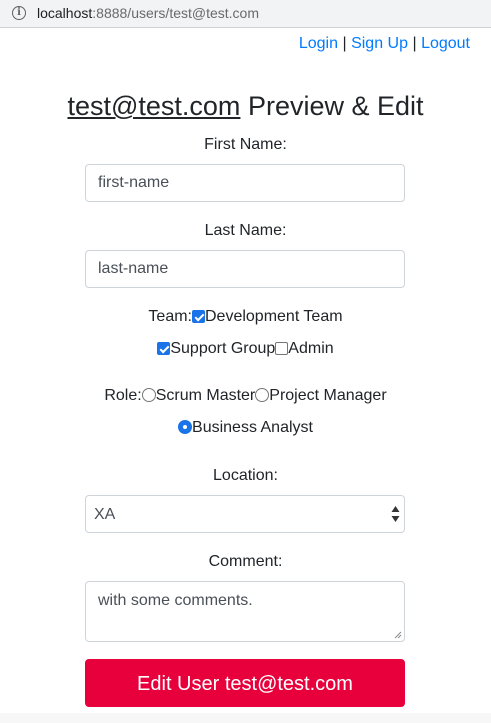 The width and height of the screenshot is (491, 723). I want to click on title-email: test@test.com, so click(154, 106).